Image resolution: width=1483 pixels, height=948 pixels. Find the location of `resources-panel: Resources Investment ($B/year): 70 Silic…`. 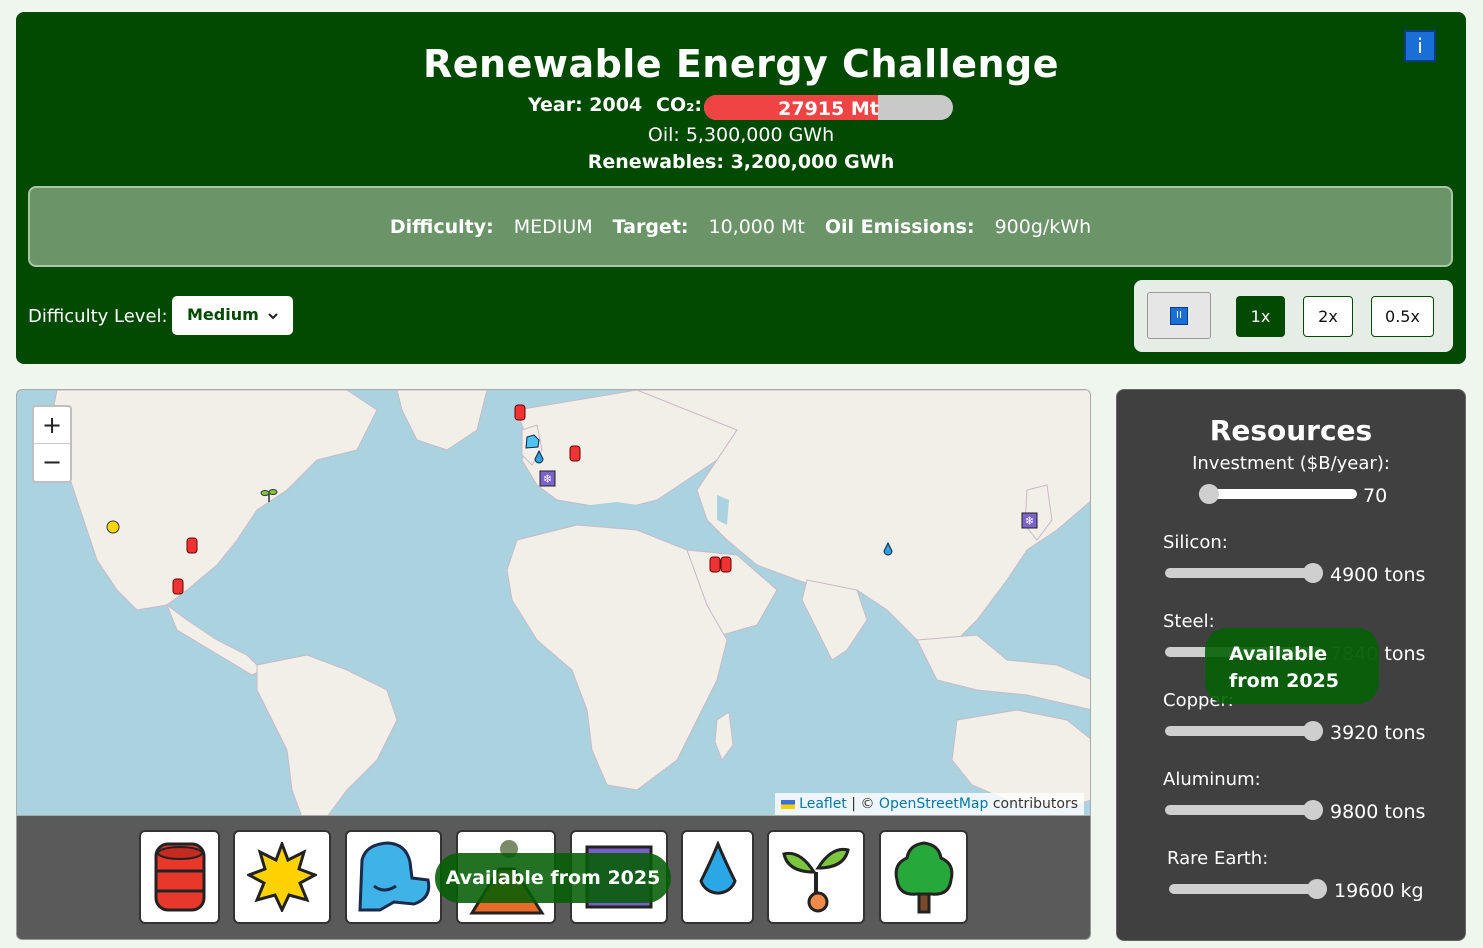

resources-panel: Resources Investment ($B/year): 70 Silic… is located at coordinates (1291, 665).